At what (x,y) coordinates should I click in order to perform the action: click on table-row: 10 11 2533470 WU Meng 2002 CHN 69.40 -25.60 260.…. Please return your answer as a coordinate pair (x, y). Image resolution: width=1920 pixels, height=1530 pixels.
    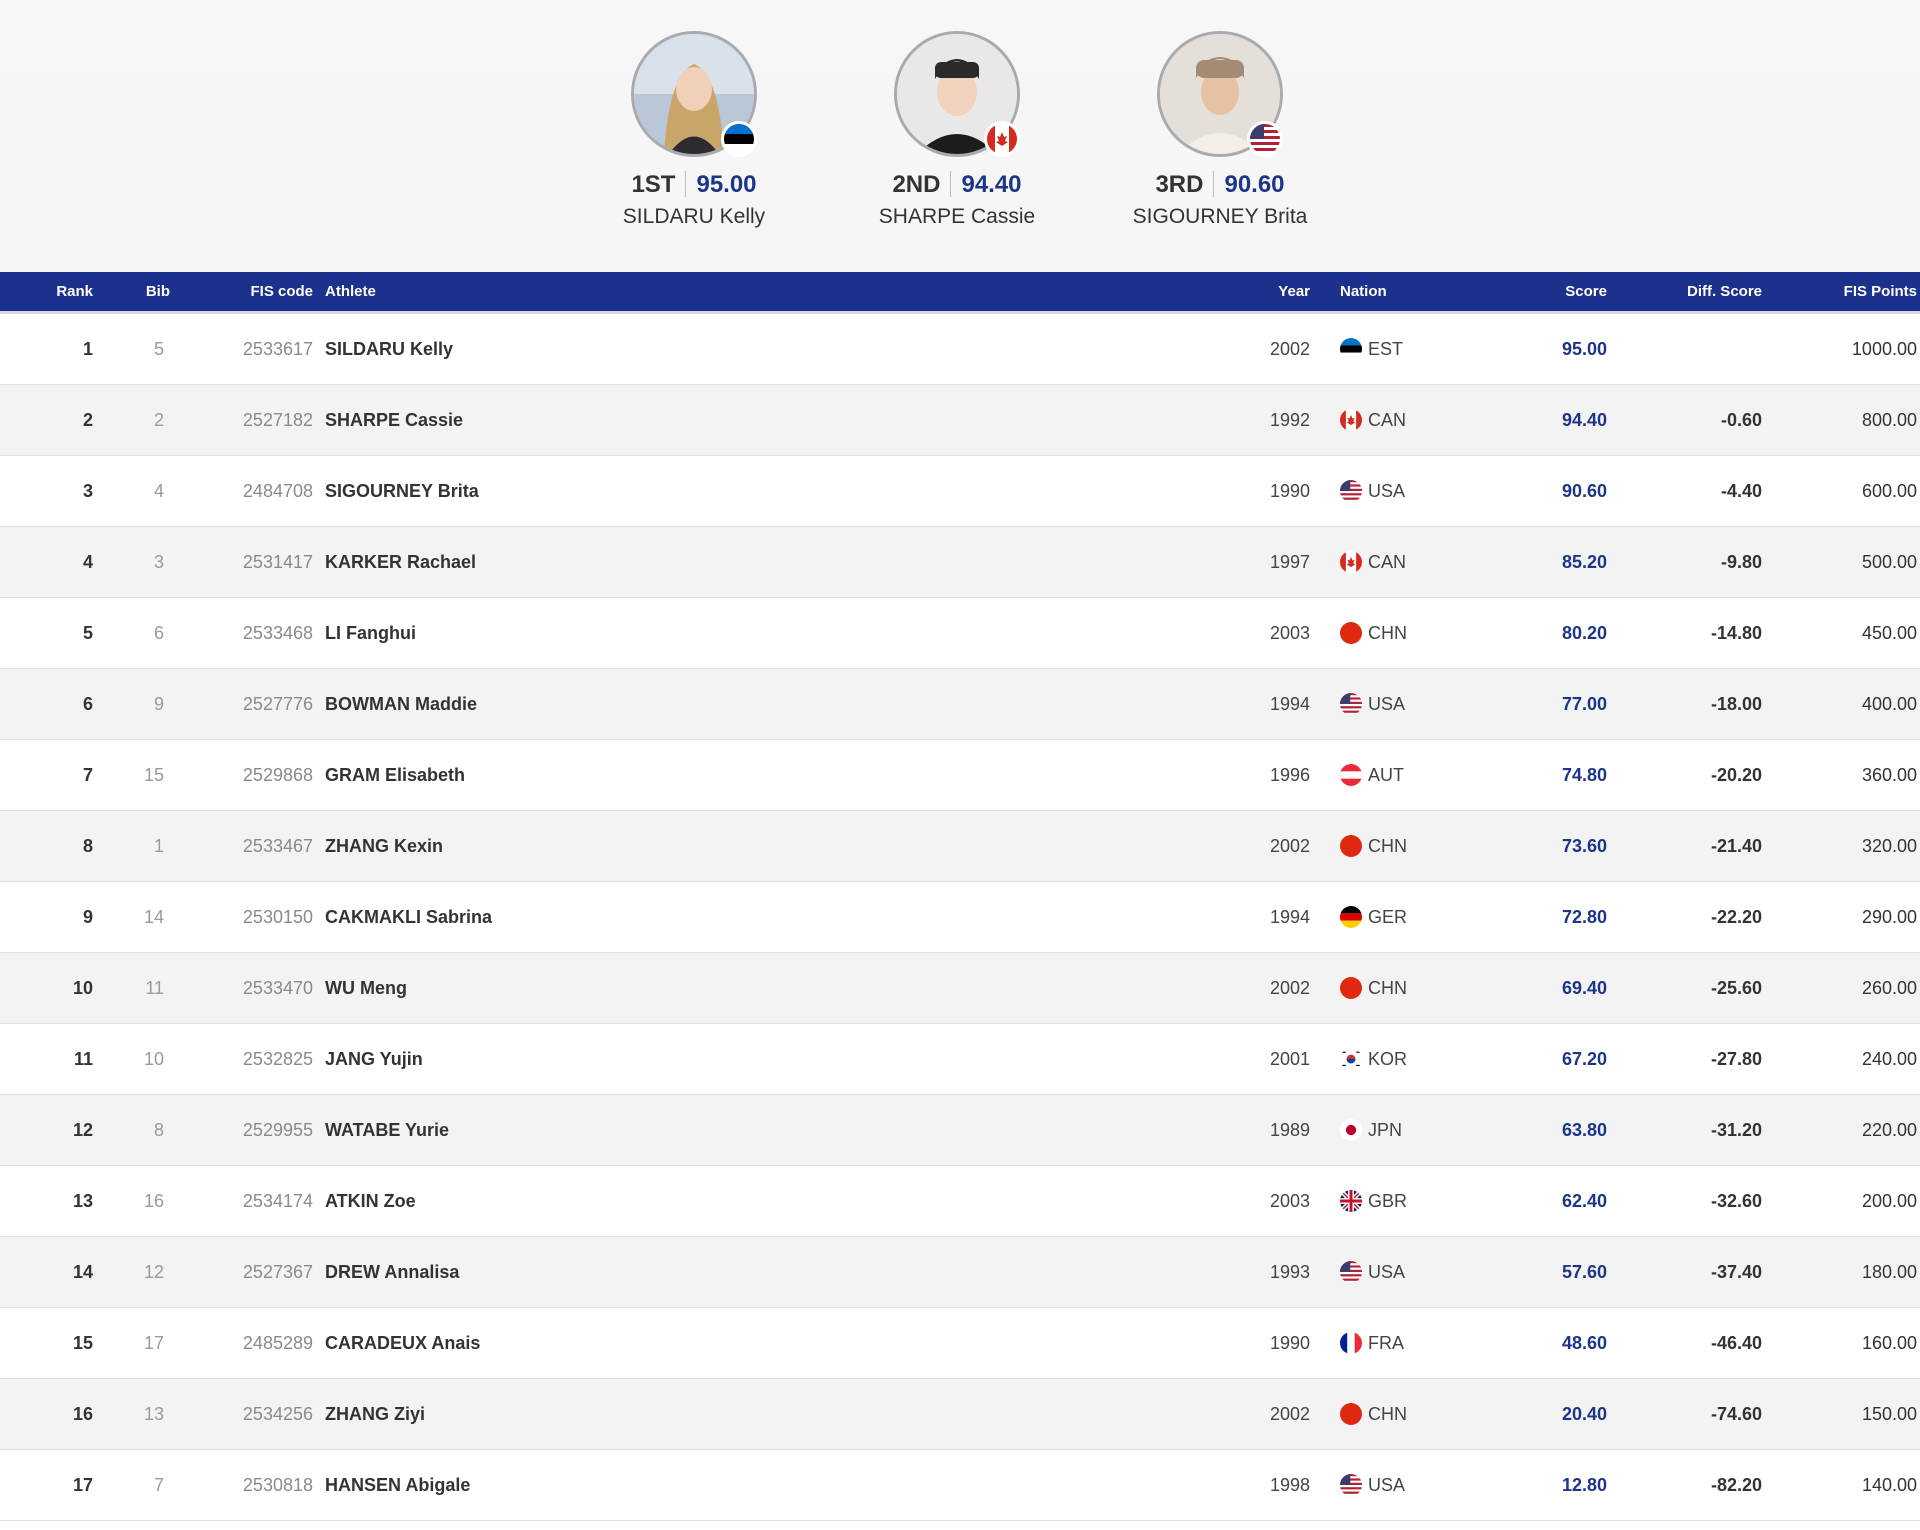
    Looking at the image, I should click on (960, 988).